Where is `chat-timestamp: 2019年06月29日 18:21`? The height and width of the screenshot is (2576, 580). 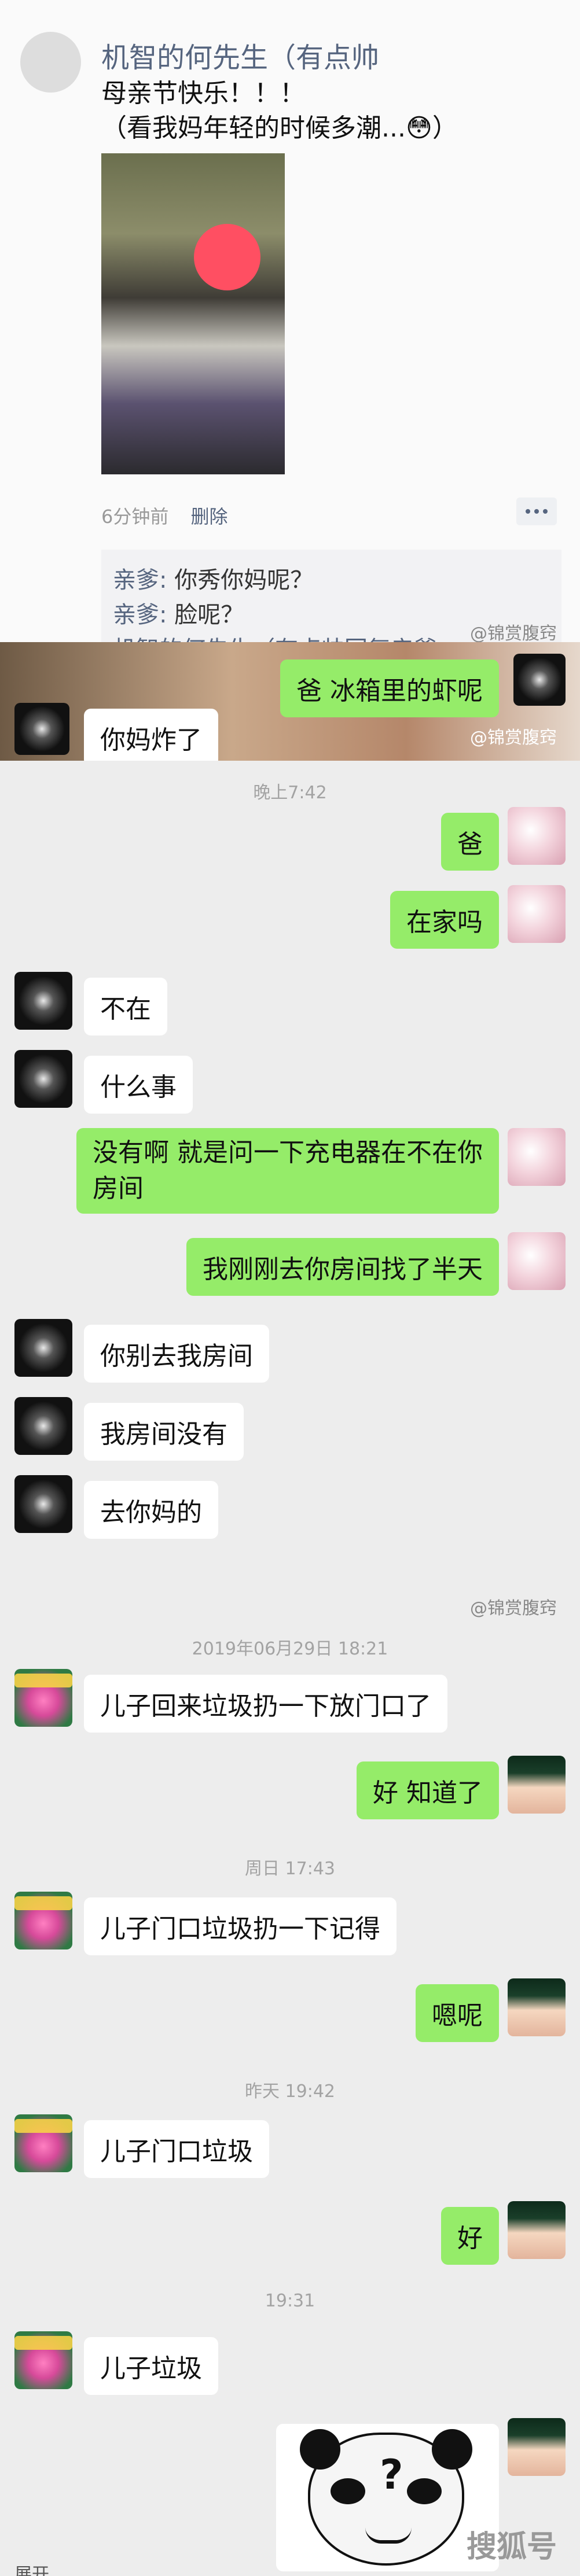 chat-timestamp: 2019年06月29日 18:21 is located at coordinates (290, 1649).